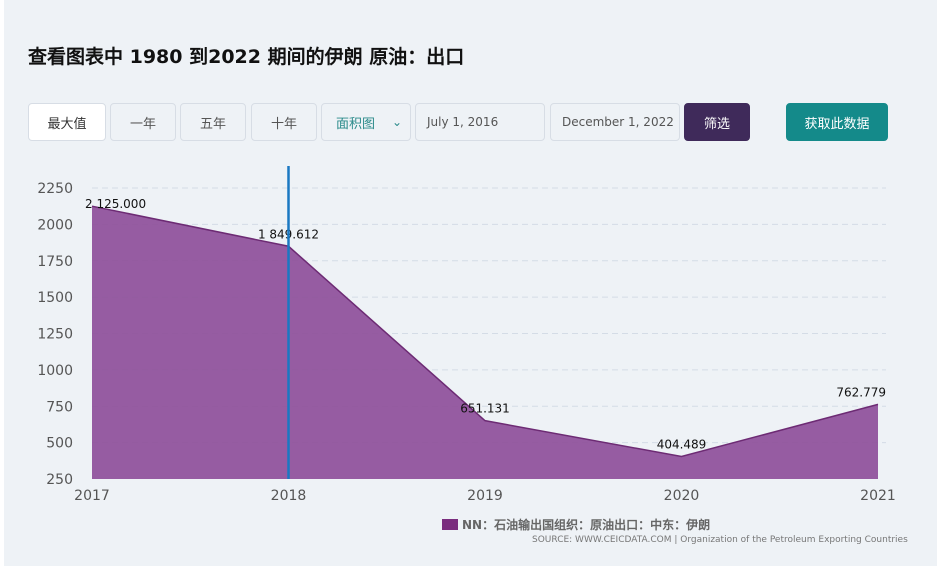  What do you see at coordinates (55, 298) in the screenshot?
I see `y-tick-label: 1500` at bounding box center [55, 298].